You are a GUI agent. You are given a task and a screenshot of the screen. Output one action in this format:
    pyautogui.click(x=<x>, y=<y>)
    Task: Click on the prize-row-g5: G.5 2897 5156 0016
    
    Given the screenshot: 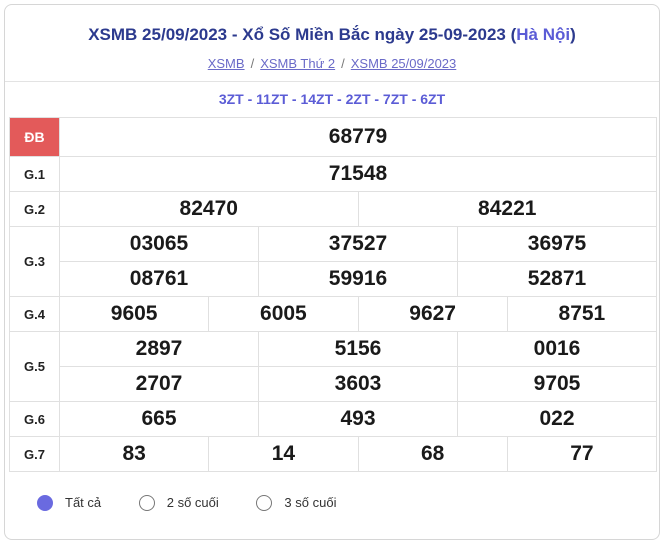 What is the action you would take?
    pyautogui.click(x=333, y=366)
    